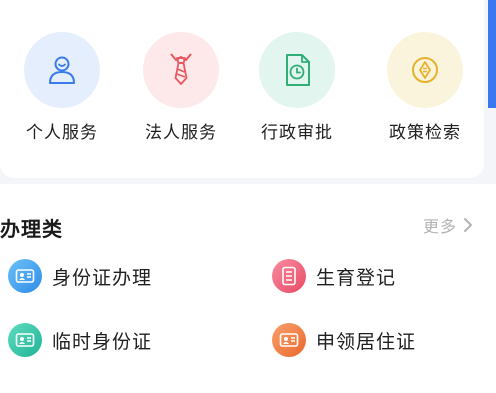 This screenshot has height=393, width=496. Describe the element at coordinates (102, 277) in the screenshot. I see `item-label: 身份证办理` at that location.